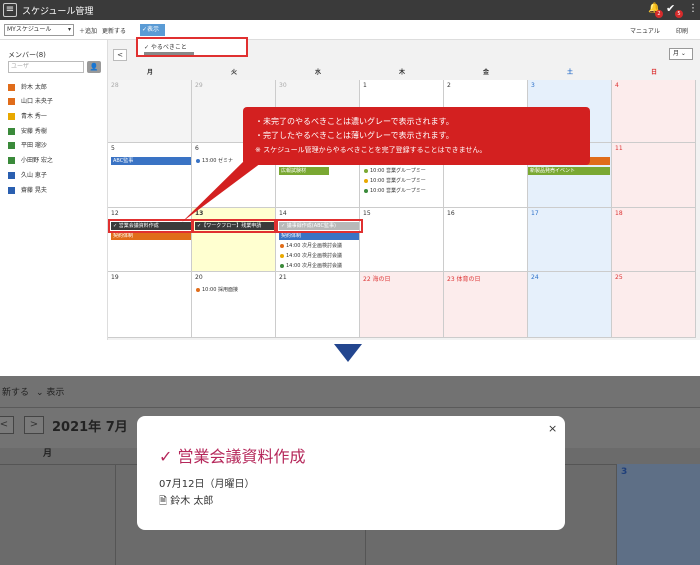  Describe the element at coordinates (682, 30) in the screenshot. I see `print-button: 印刷` at that location.